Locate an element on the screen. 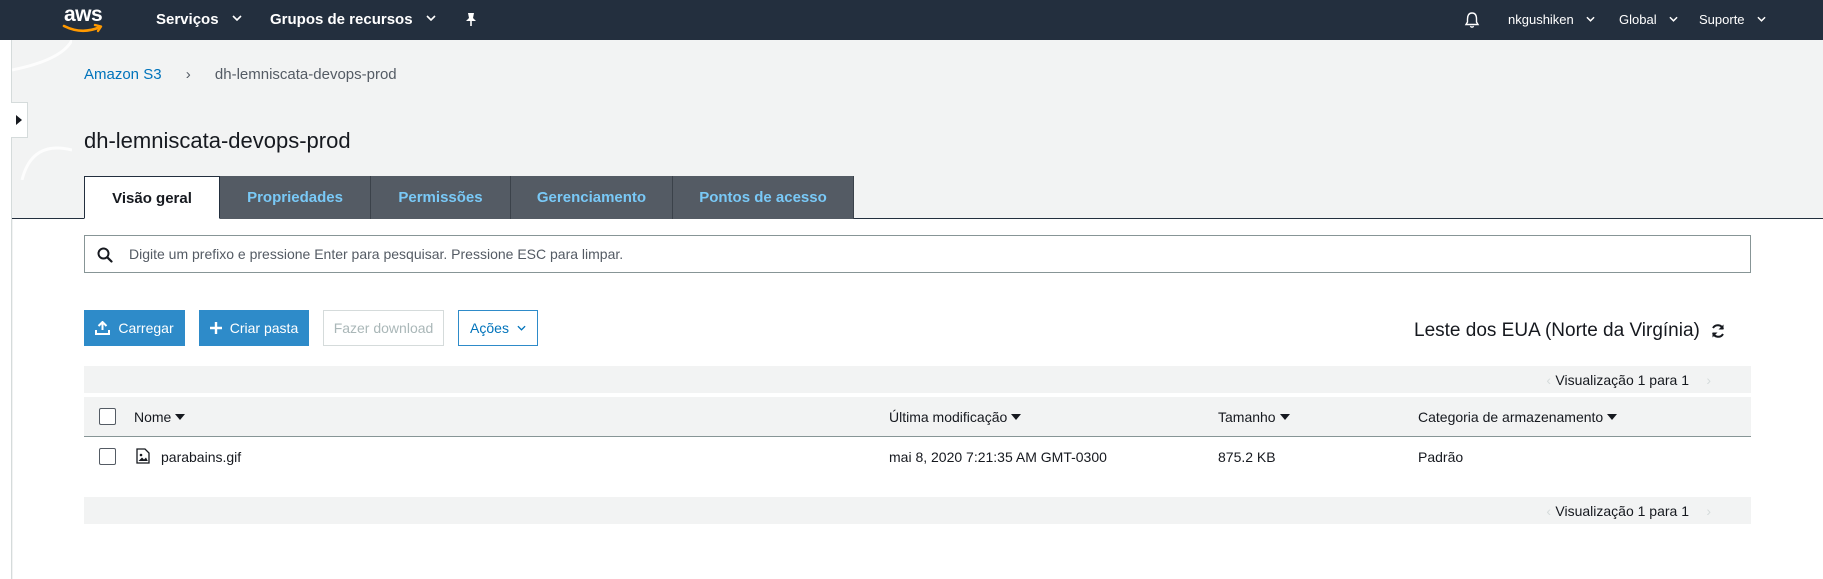  column-header-label: Última modificação is located at coordinates (948, 417).